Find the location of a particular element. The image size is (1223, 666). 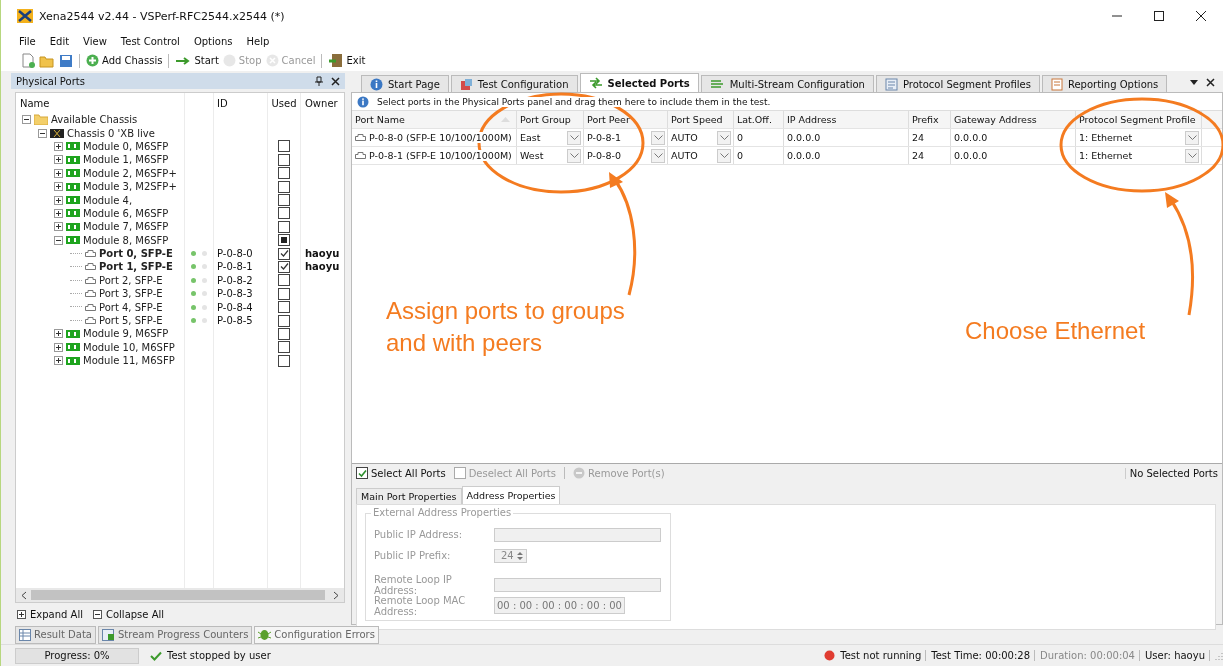

document-tab: Test Configuration is located at coordinates (514, 83).